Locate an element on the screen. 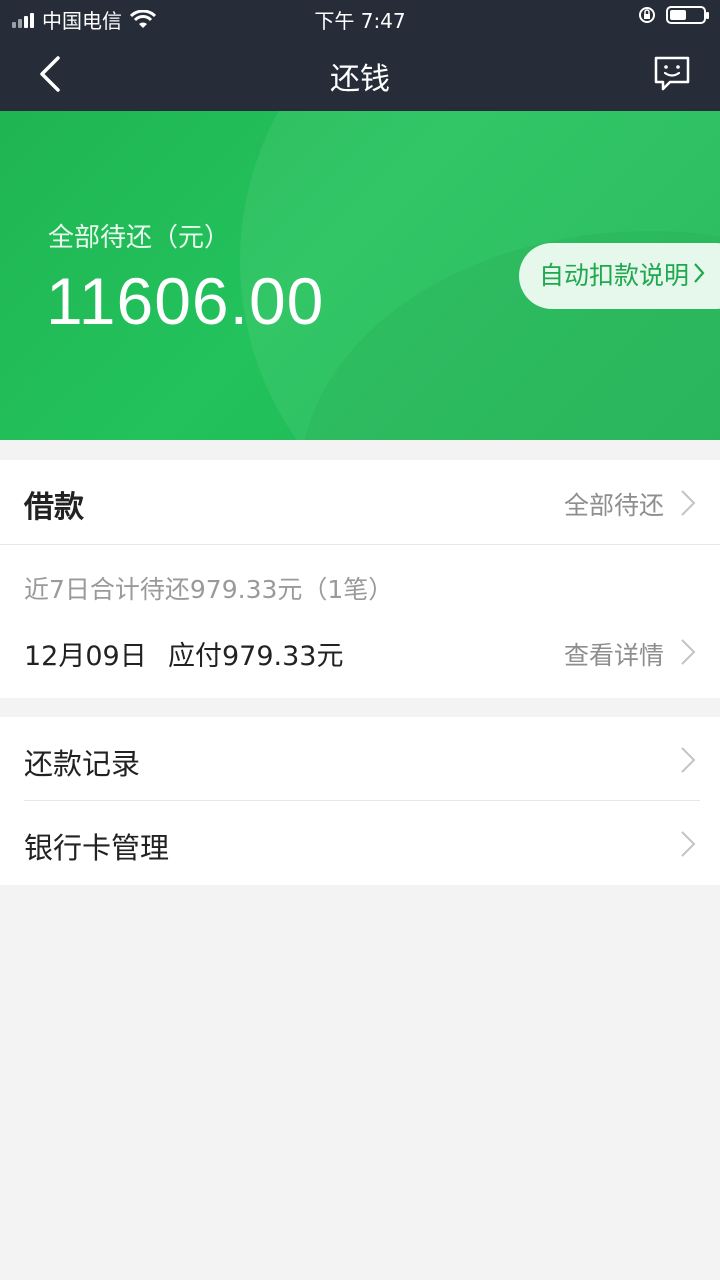 Image resolution: width=720 pixels, height=1280 pixels. battery-icon is located at coordinates (687, 15).